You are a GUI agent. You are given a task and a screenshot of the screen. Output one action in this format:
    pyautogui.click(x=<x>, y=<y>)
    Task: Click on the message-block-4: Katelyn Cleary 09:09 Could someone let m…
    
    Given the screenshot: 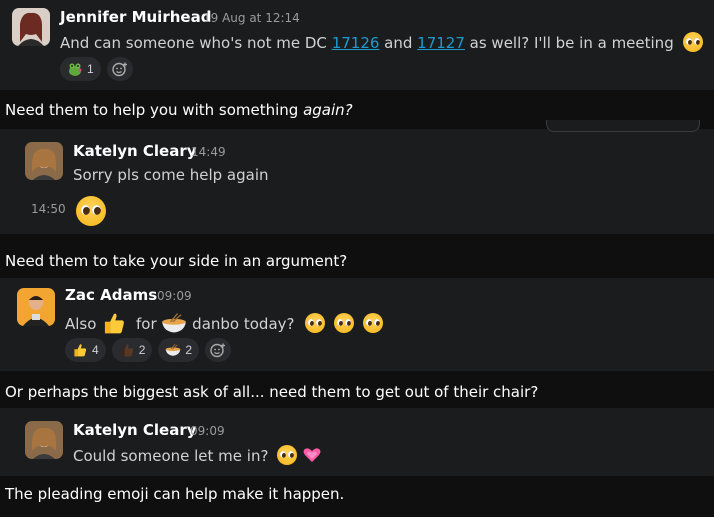 What is the action you would take?
    pyautogui.click(x=357, y=442)
    